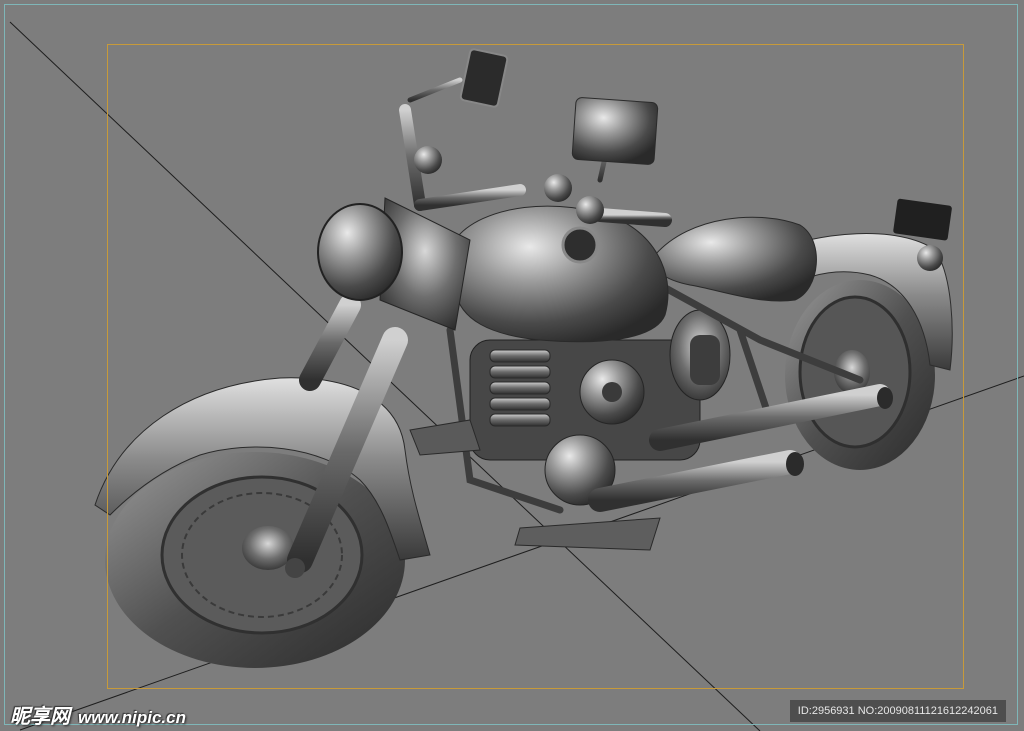 The width and height of the screenshot is (1024, 731). What do you see at coordinates (484, 78) in the screenshot?
I see `mirror-left` at bounding box center [484, 78].